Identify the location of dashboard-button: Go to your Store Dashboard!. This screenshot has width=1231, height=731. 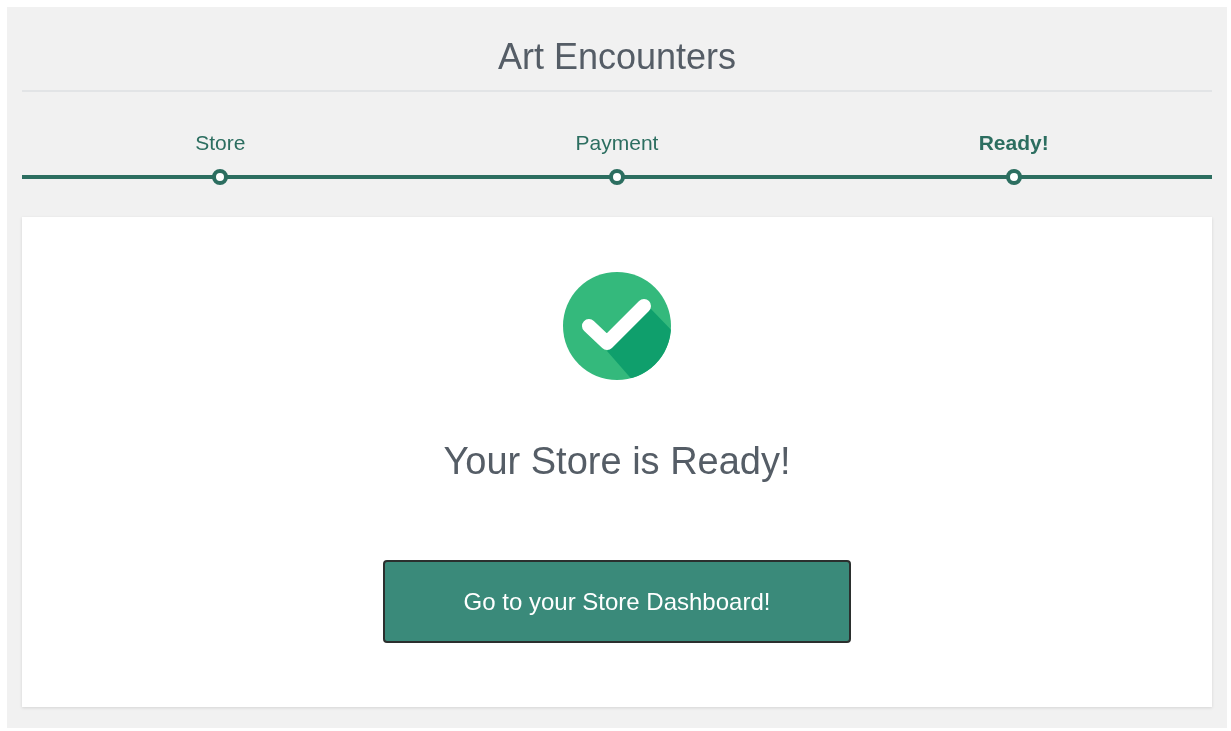
(617, 601).